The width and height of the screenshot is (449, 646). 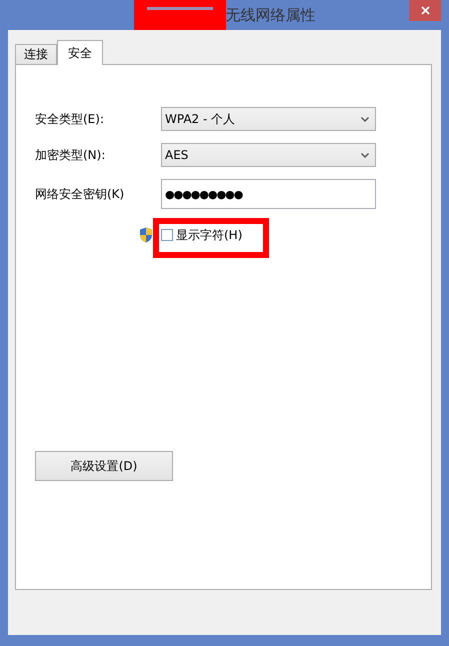 What do you see at coordinates (104, 466) in the screenshot?
I see `advanced-settings-button: 高级设置(D)` at bounding box center [104, 466].